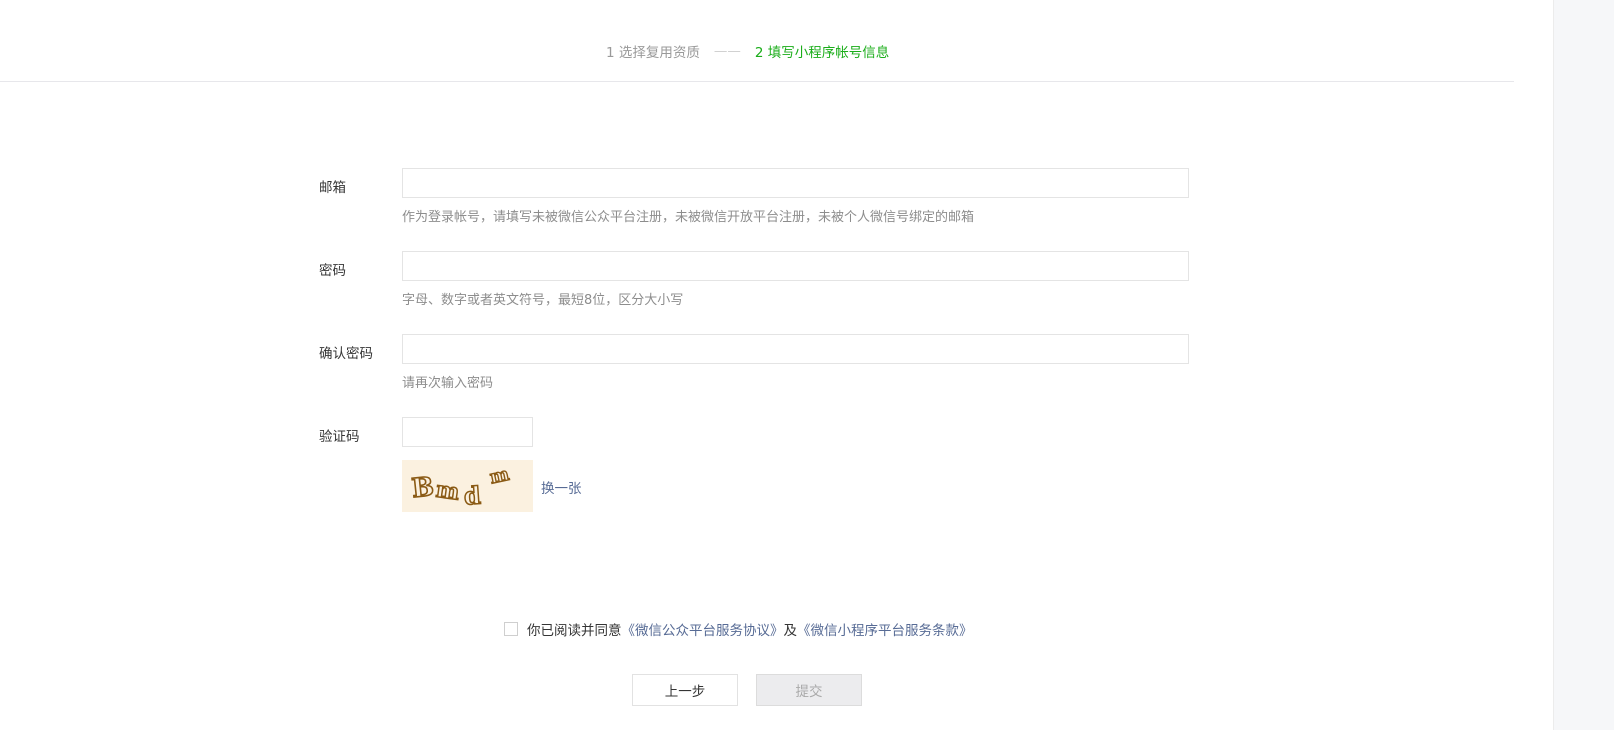 This screenshot has height=730, width=1614. Describe the element at coordinates (822, 53) in the screenshot. I see `step-fill-account-info: 2 填写小程序帐号信息` at that location.